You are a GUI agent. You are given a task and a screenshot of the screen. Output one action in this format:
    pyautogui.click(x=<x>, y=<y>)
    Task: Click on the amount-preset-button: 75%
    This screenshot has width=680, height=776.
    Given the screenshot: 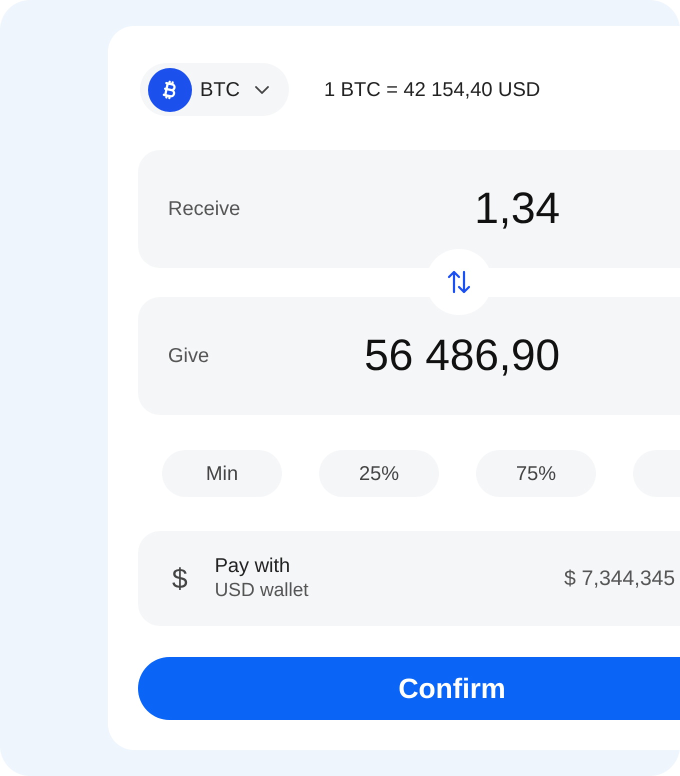 What is the action you would take?
    pyautogui.click(x=536, y=473)
    